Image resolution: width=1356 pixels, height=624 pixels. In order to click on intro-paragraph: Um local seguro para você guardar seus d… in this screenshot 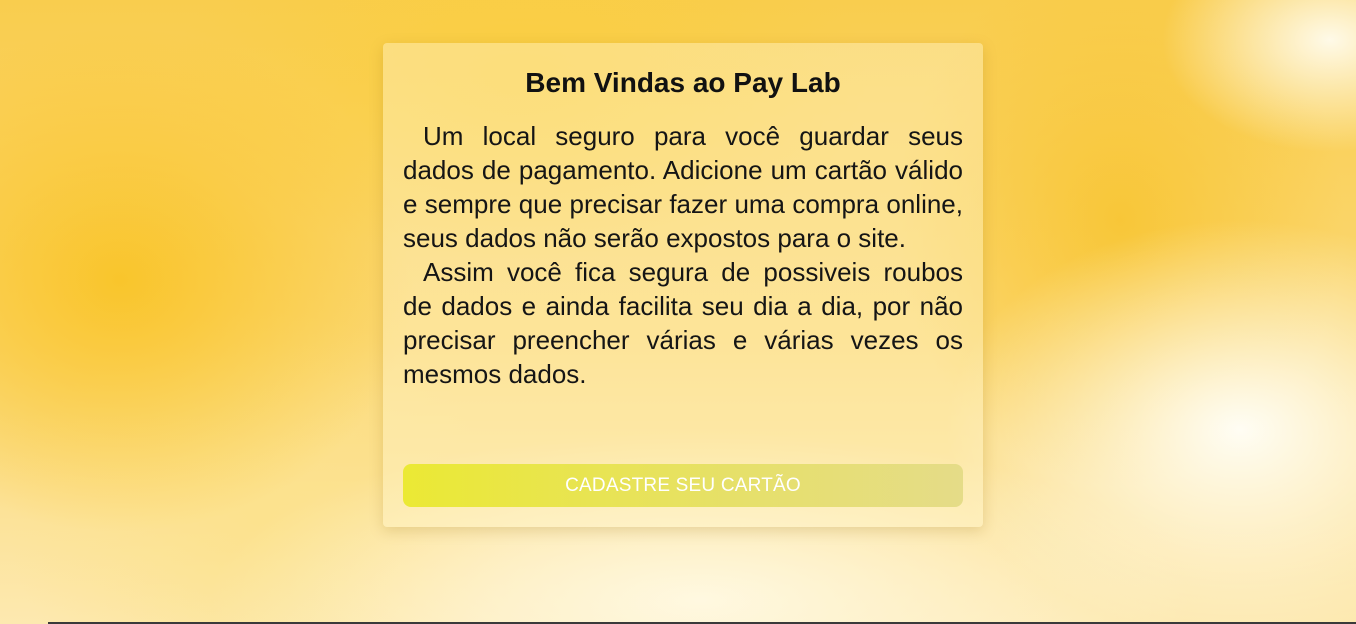, I will do `click(683, 187)`.